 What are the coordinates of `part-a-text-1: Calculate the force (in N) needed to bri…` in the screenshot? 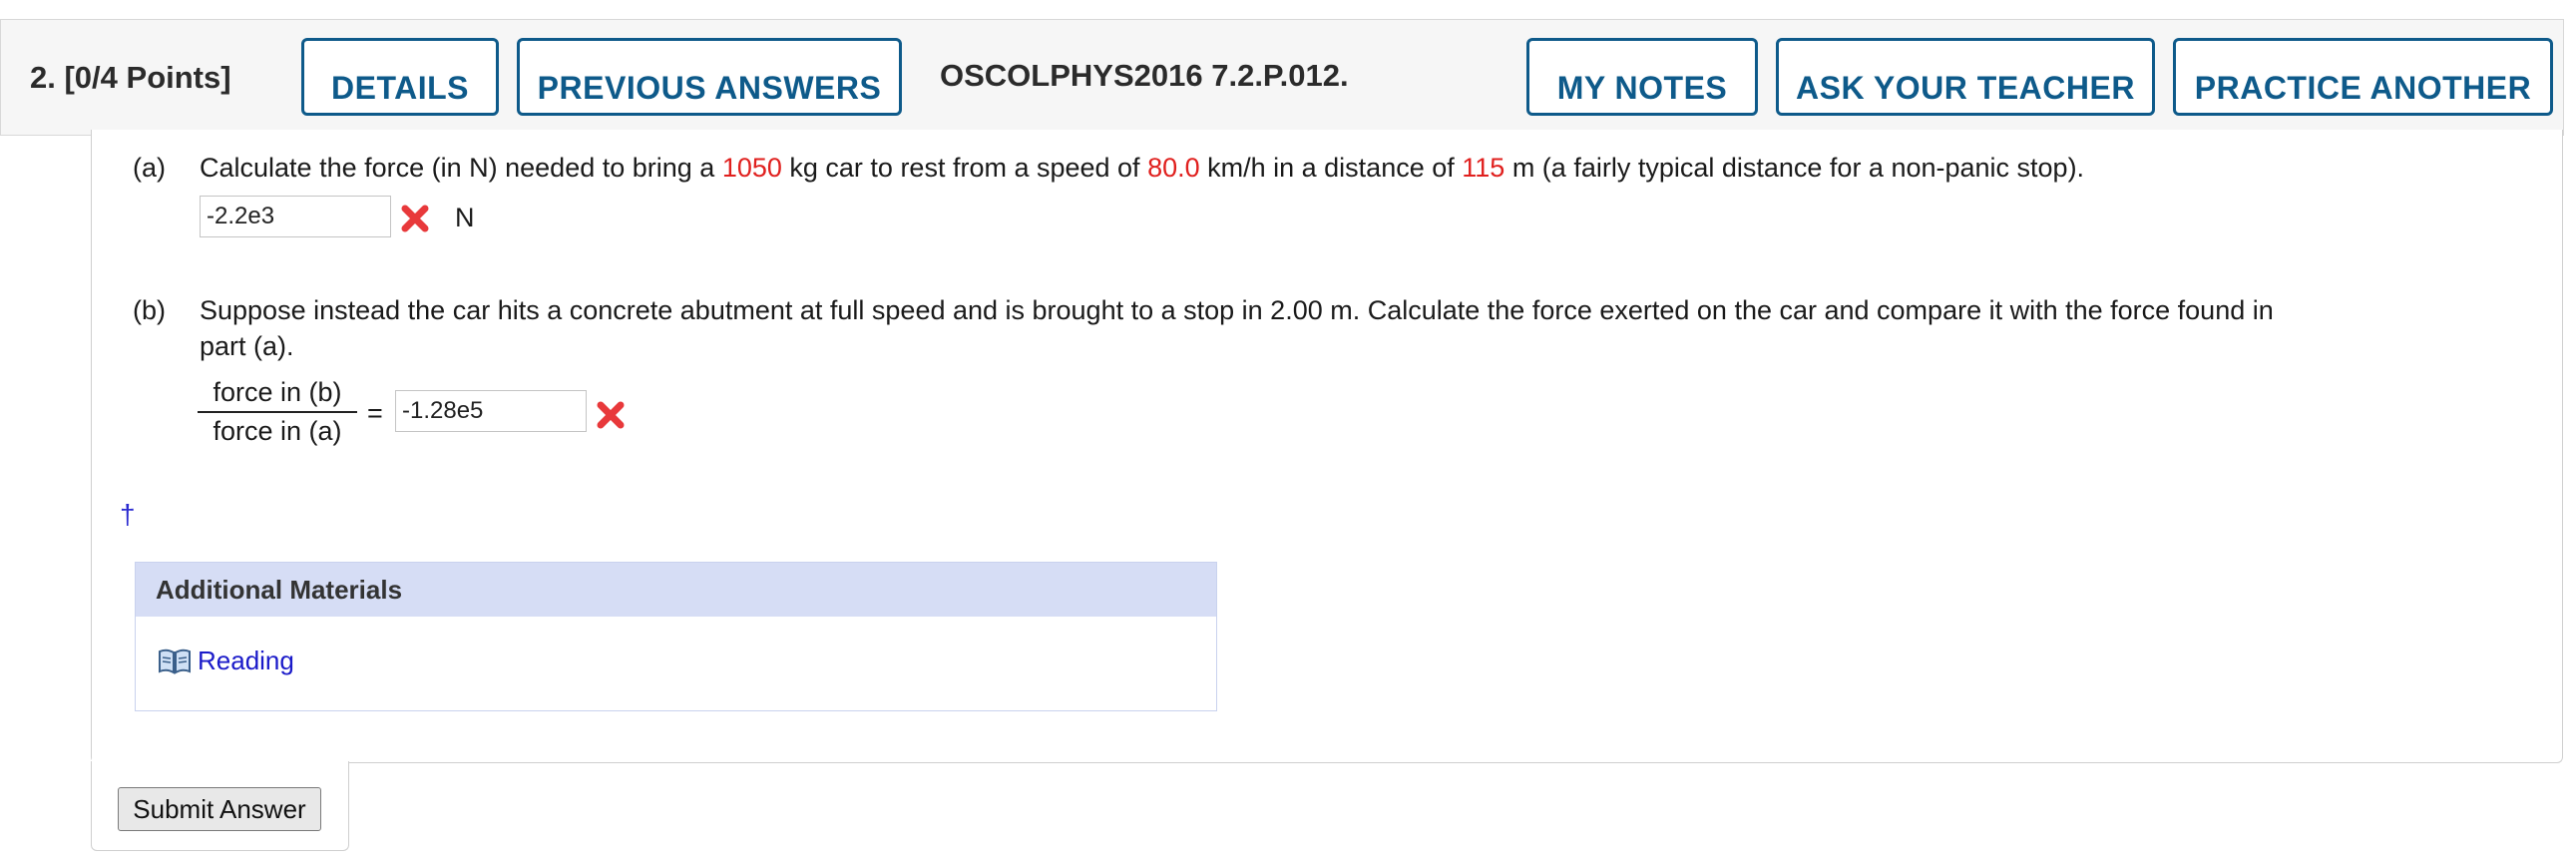 It's located at (461, 168).